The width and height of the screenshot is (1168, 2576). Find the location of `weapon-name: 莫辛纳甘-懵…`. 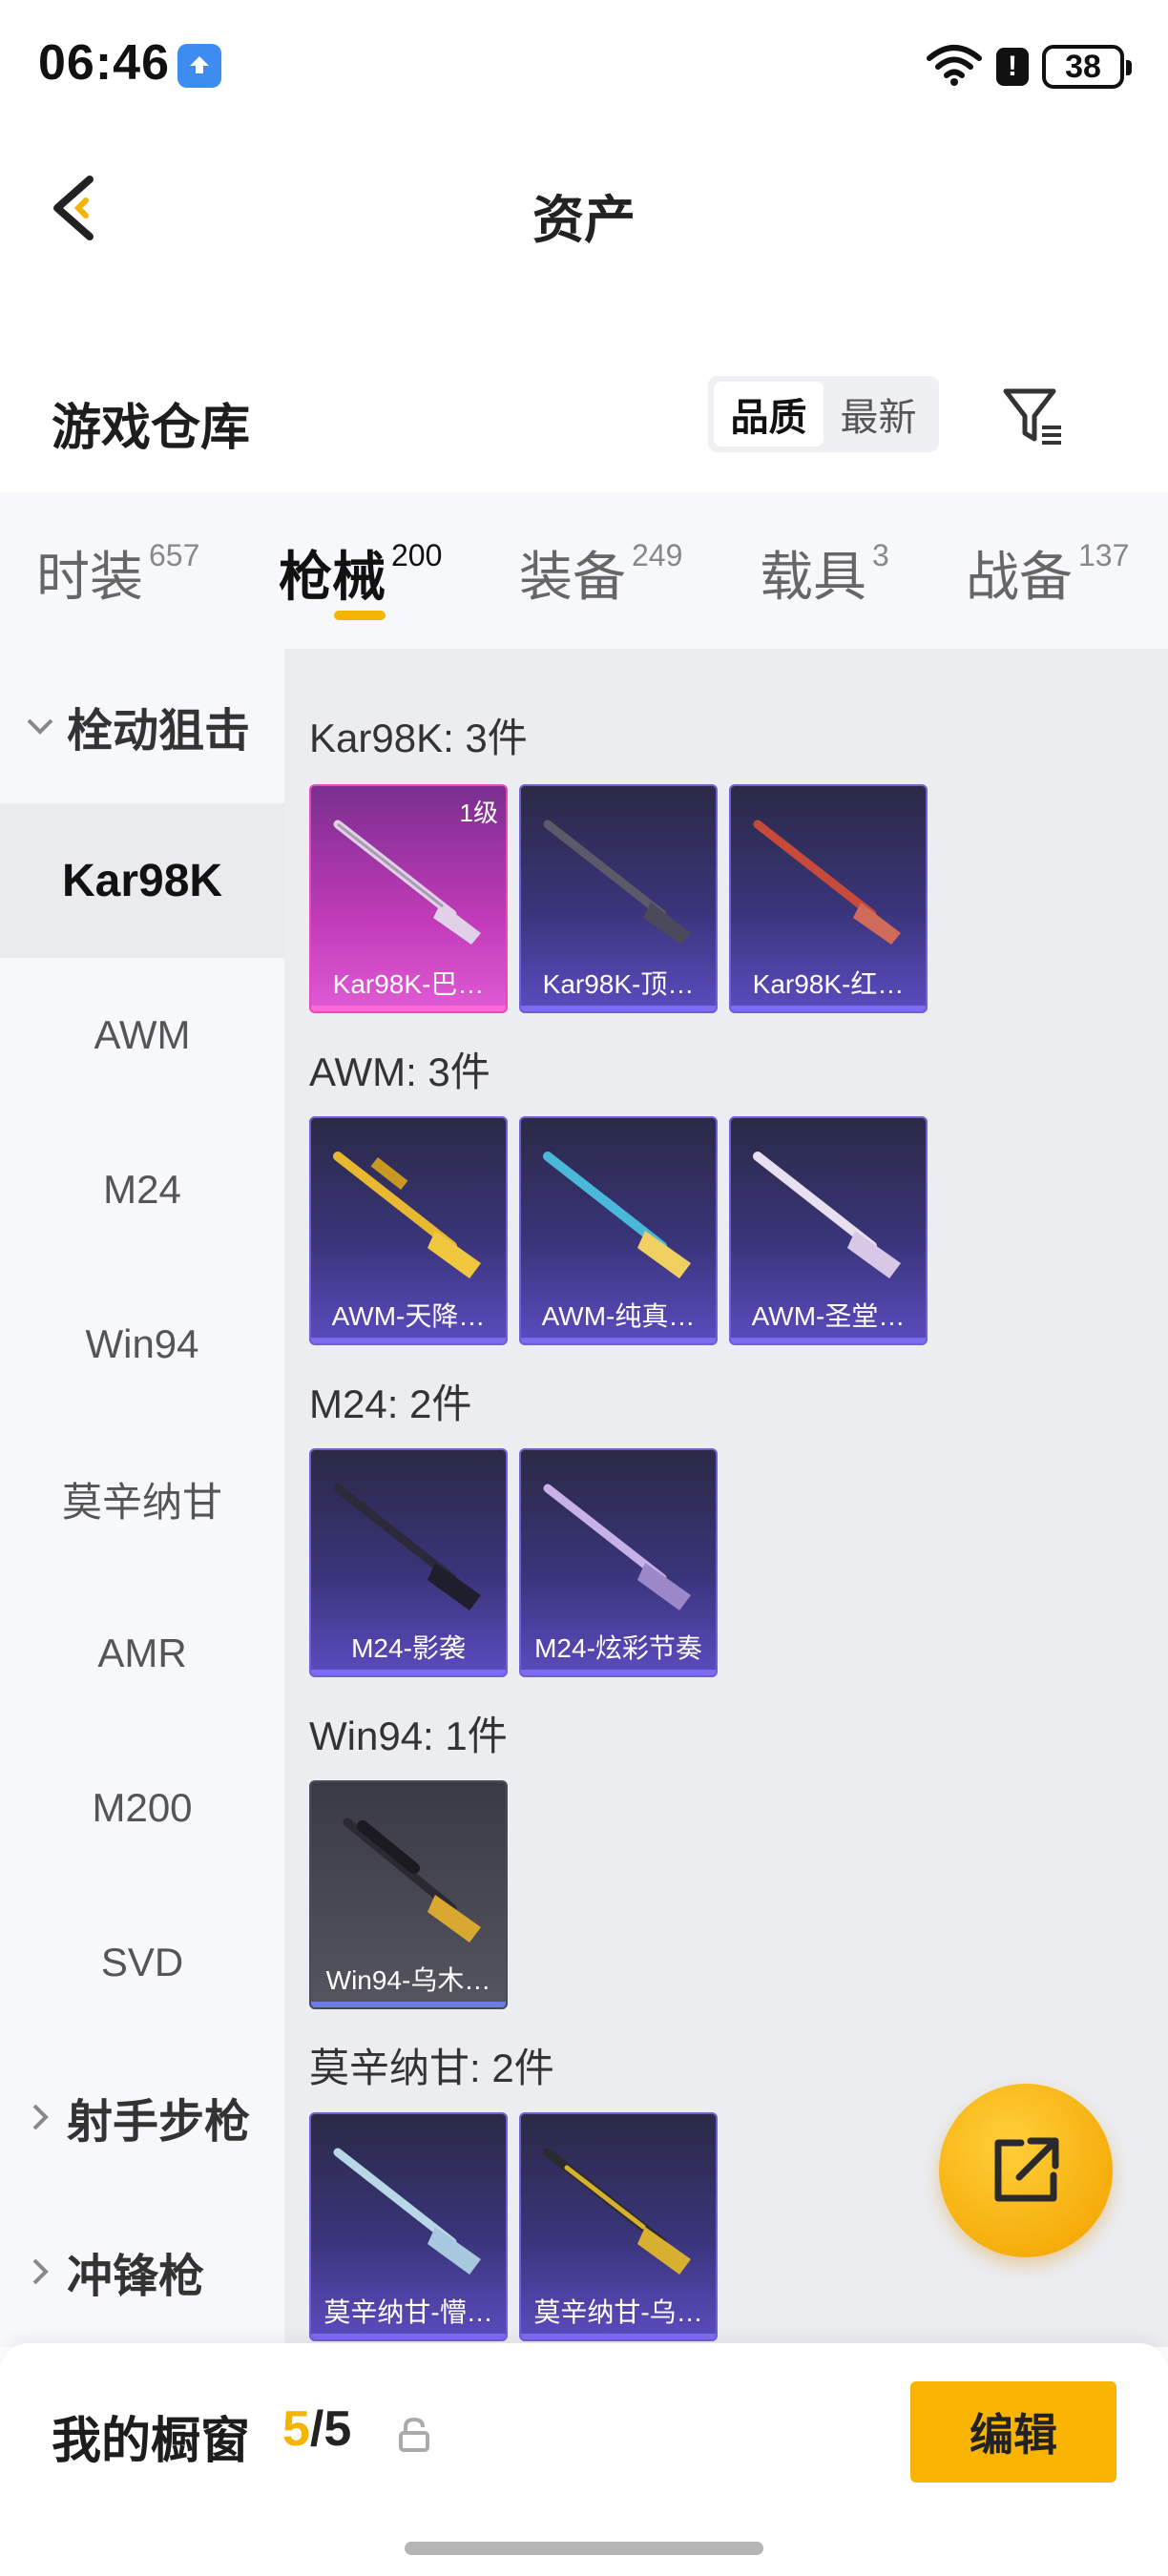

weapon-name: 莫辛纳甘-懵… is located at coordinates (408, 2312).